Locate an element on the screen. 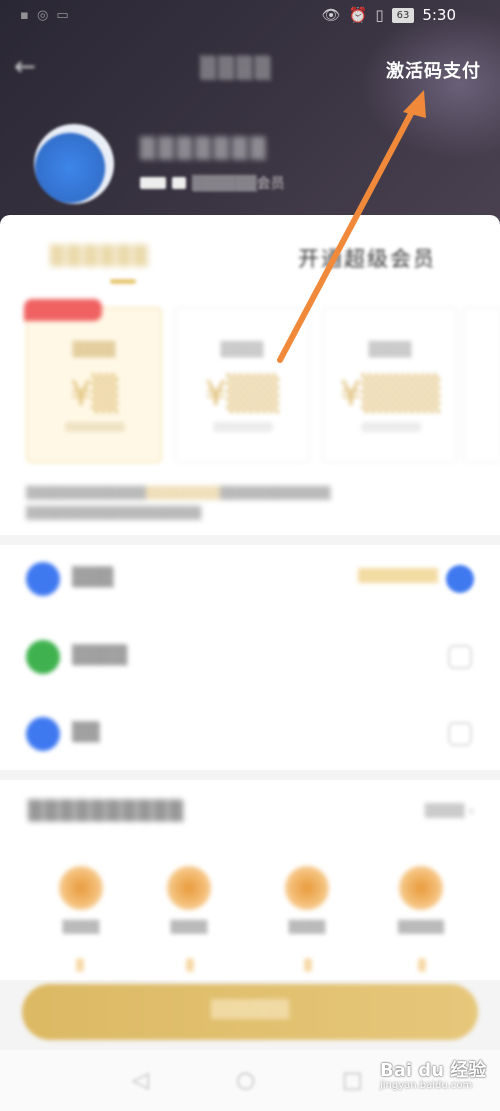  pay-row-other: ▒▒ is located at coordinates (250, 735).